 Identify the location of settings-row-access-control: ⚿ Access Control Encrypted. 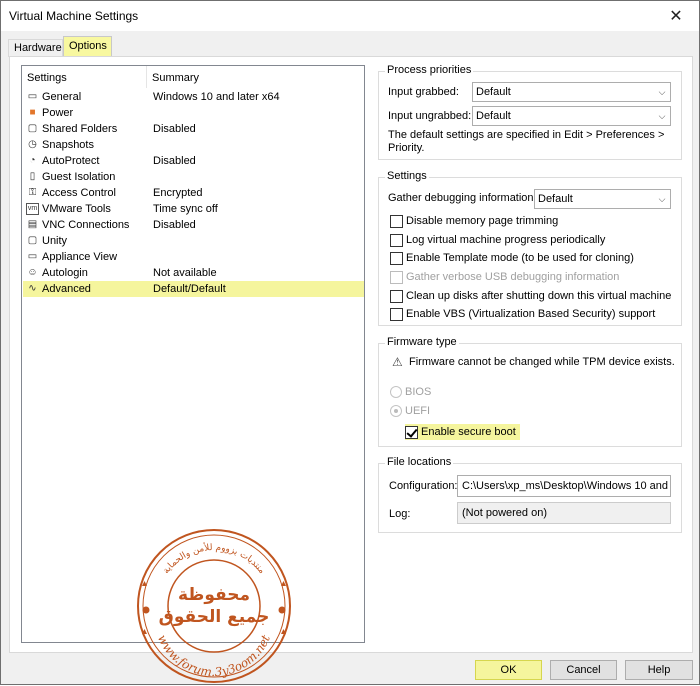
(193, 193).